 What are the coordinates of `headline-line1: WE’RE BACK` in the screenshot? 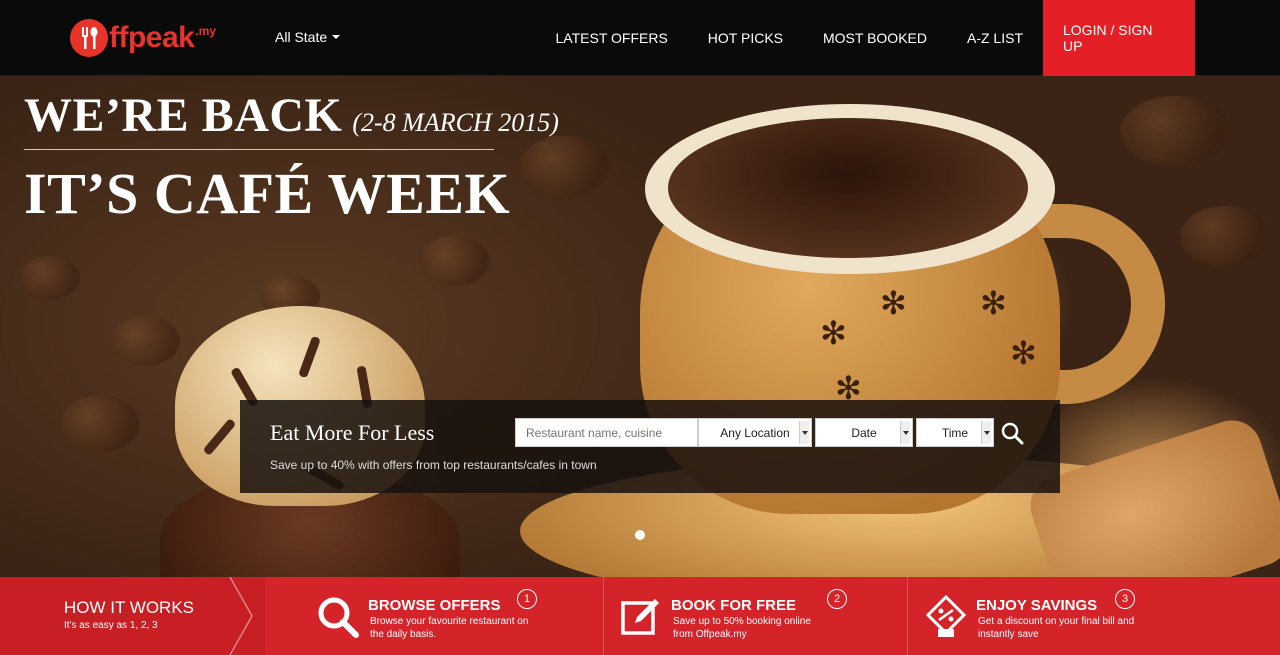 It's located at (183, 115).